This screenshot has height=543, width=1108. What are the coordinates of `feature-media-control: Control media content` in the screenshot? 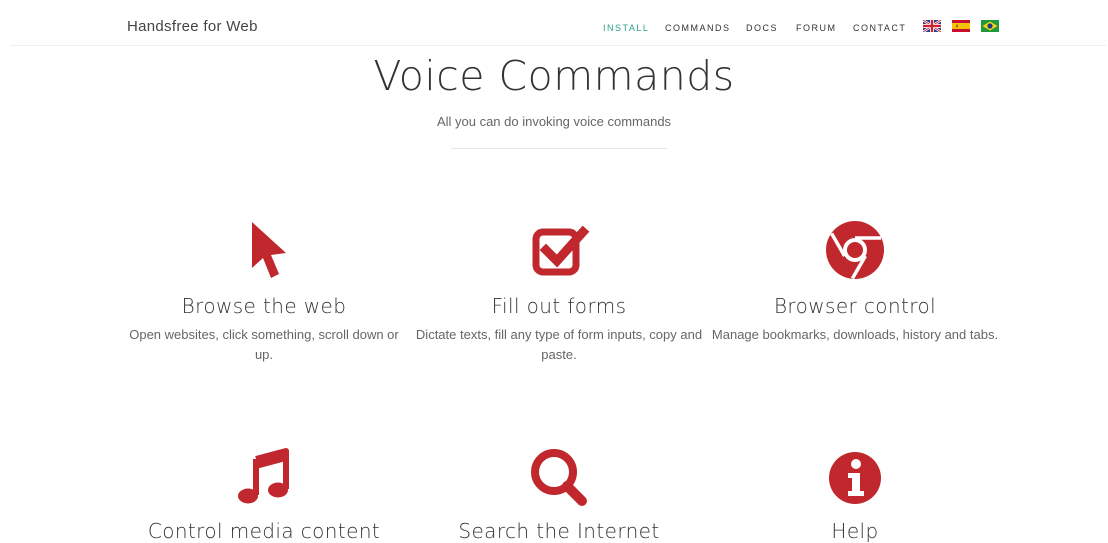 It's located at (264, 493).